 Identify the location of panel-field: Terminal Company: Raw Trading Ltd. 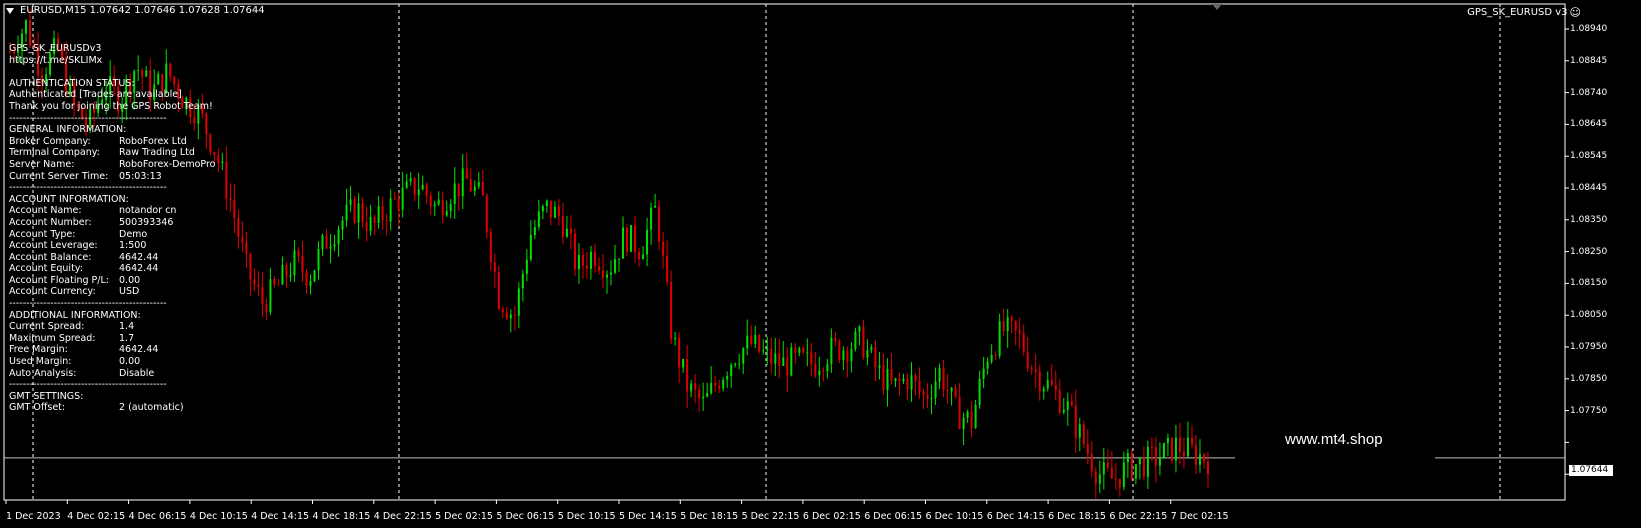
(114, 153).